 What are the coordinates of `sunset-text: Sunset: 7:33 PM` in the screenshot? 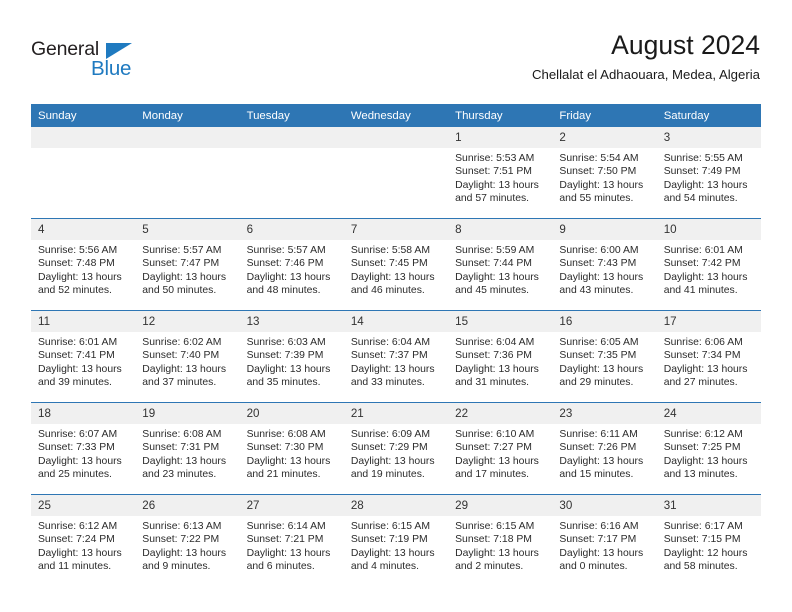 It's located at (76, 448).